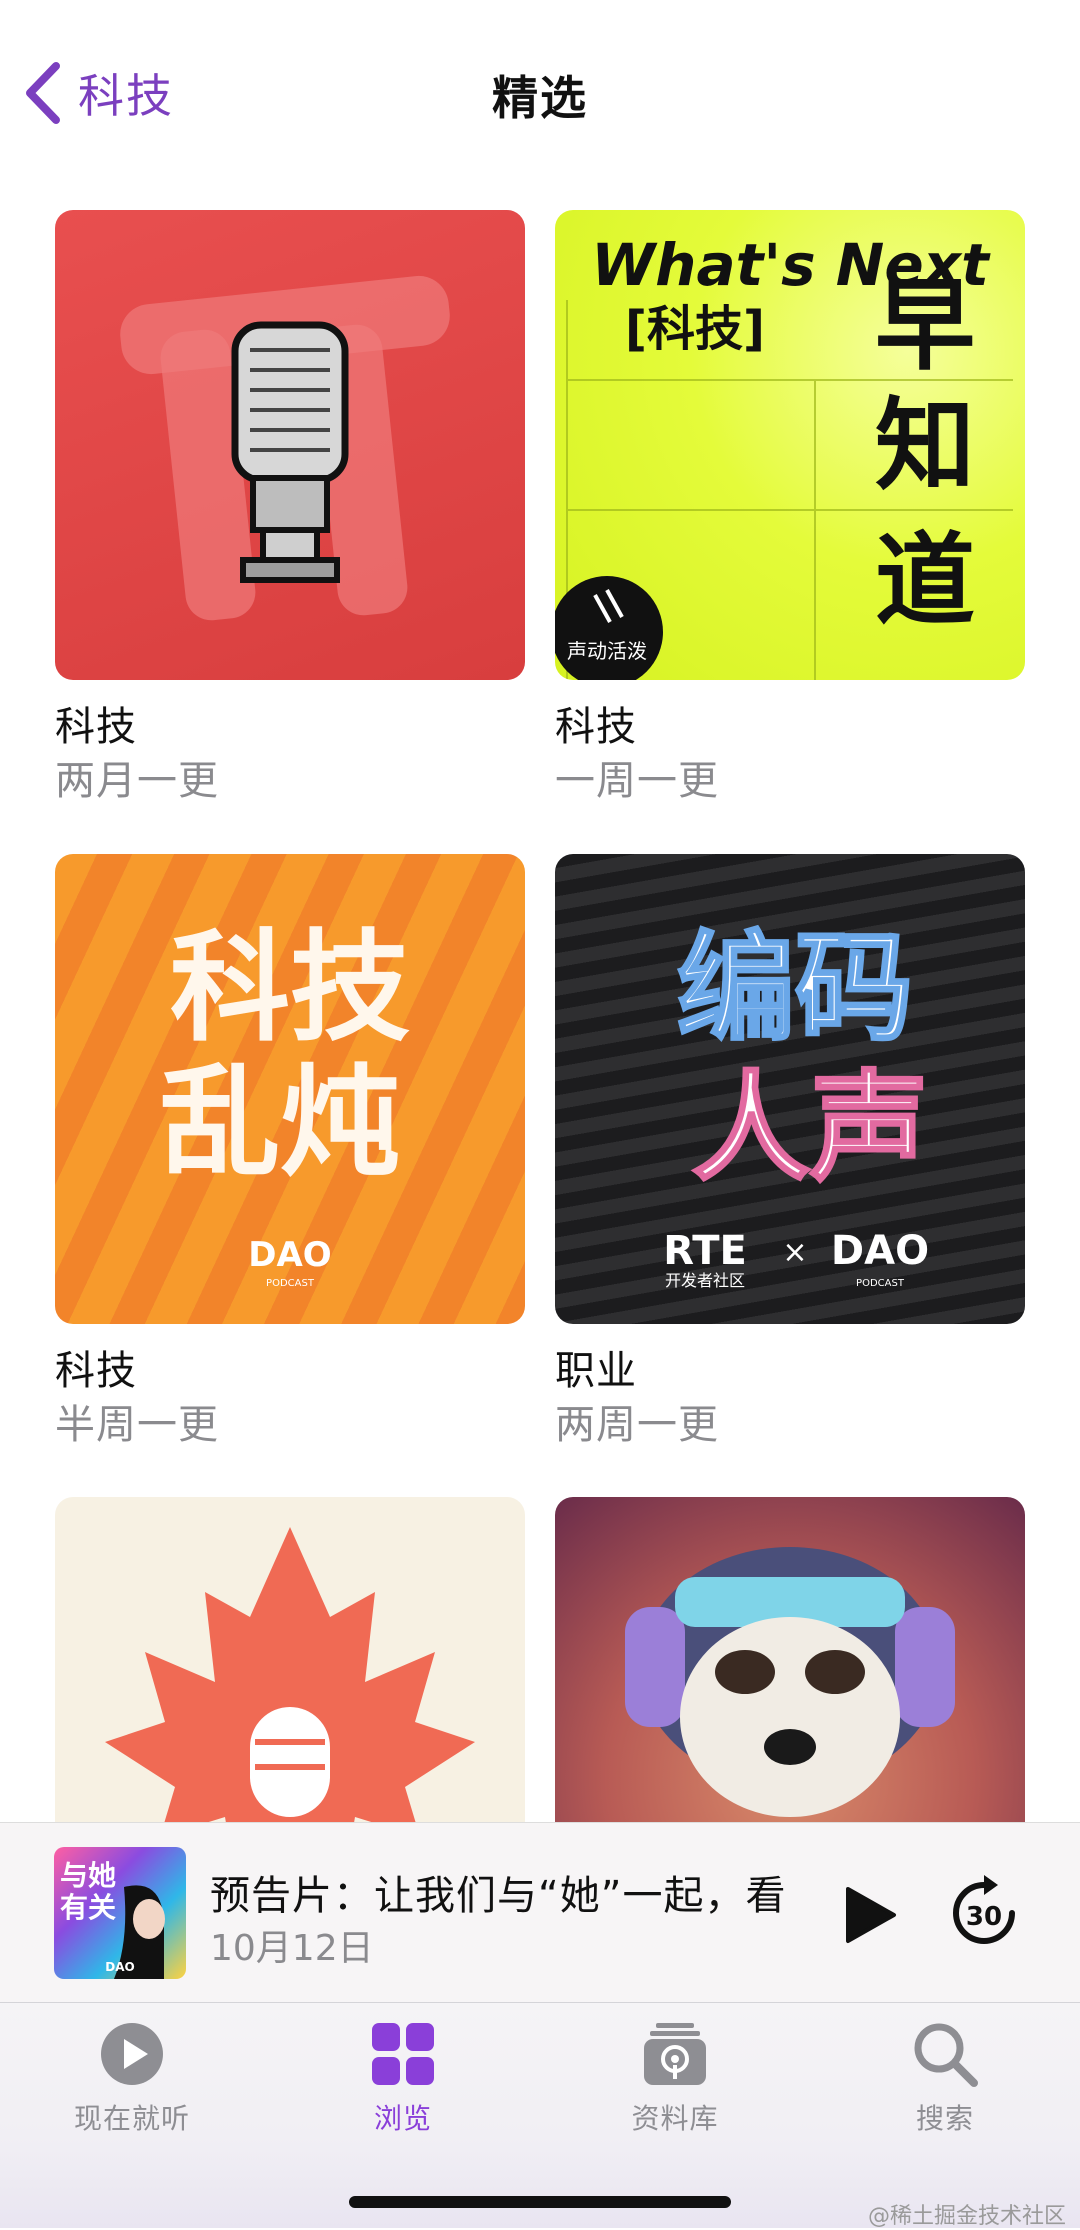 The width and height of the screenshot is (1080, 2230). I want to click on home-indicator, so click(540, 2202).